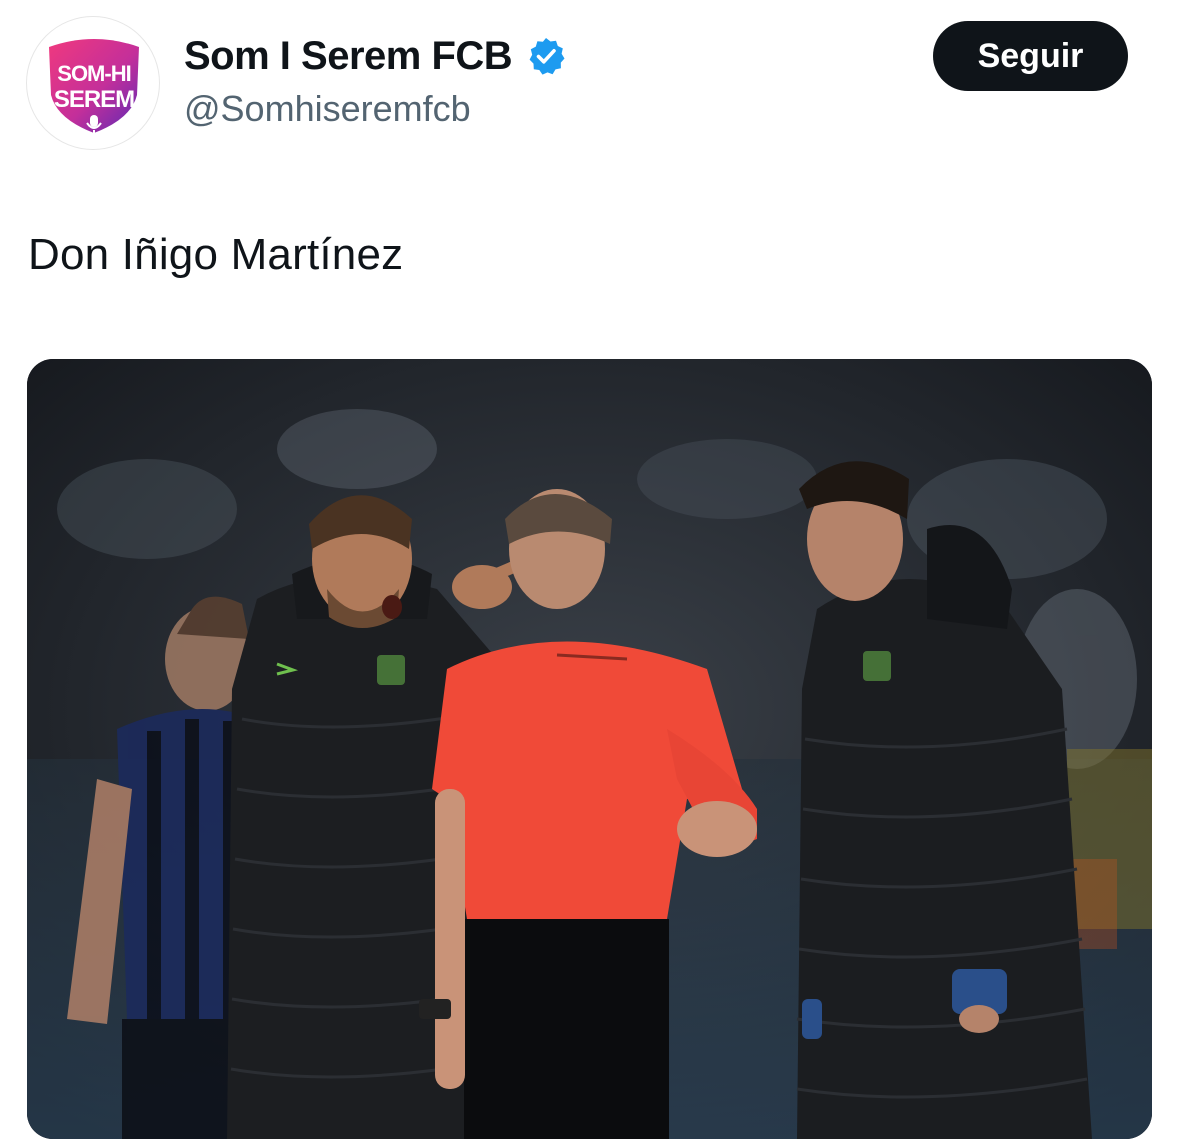 The height and width of the screenshot is (1139, 1178). What do you see at coordinates (1030, 56) in the screenshot?
I see `follow-button: Seguir` at bounding box center [1030, 56].